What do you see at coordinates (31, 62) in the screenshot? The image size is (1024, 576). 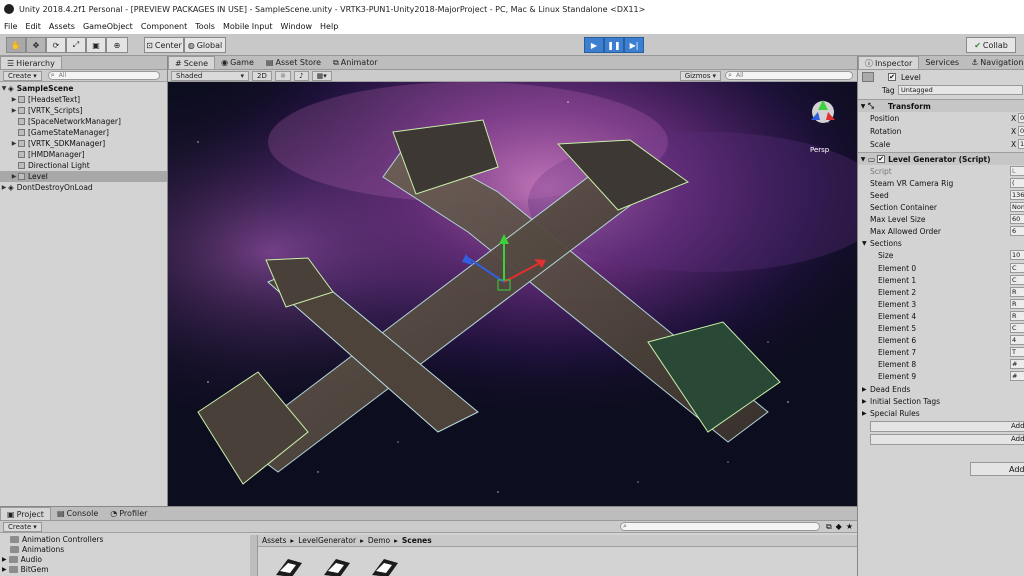 I see `tab-hierarchy: ☰ Hierarchy` at bounding box center [31, 62].